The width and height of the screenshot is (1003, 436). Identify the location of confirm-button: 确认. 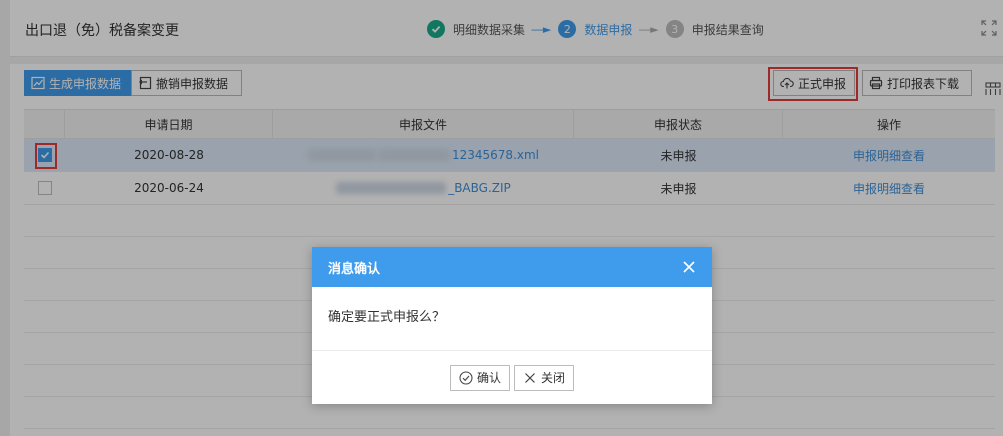
(479, 377).